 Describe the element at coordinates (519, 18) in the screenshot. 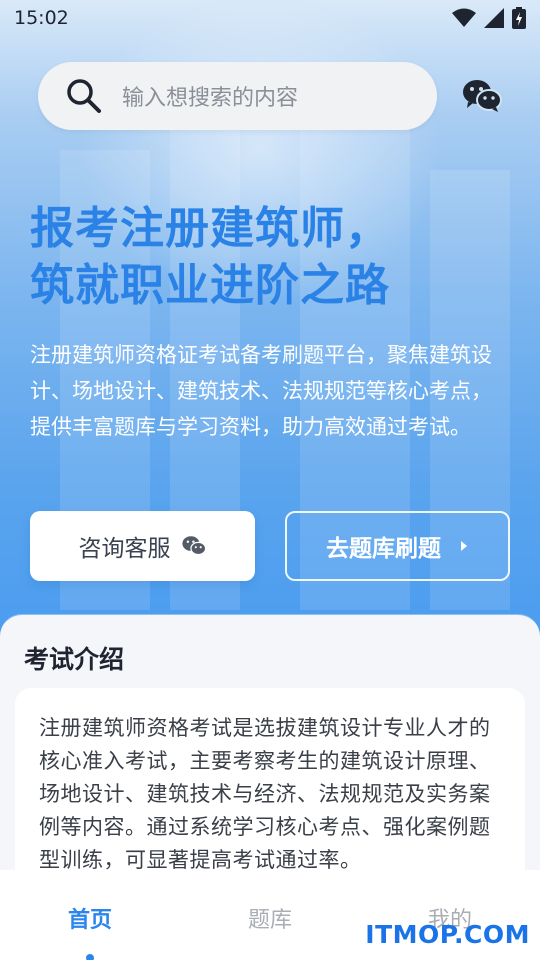

I see `battery-charging-icon` at that location.